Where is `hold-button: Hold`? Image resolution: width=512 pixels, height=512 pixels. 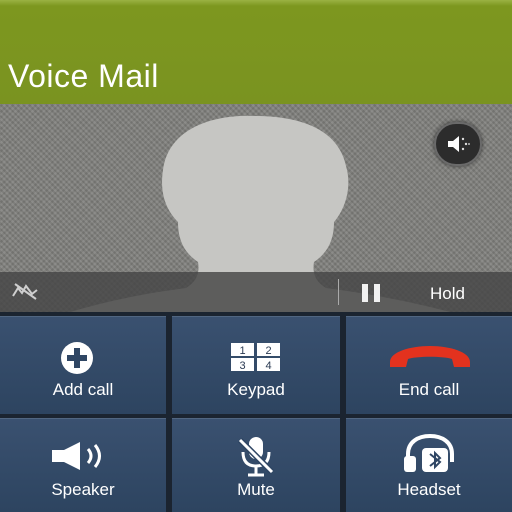 hold-button: Hold is located at coordinates (431, 292).